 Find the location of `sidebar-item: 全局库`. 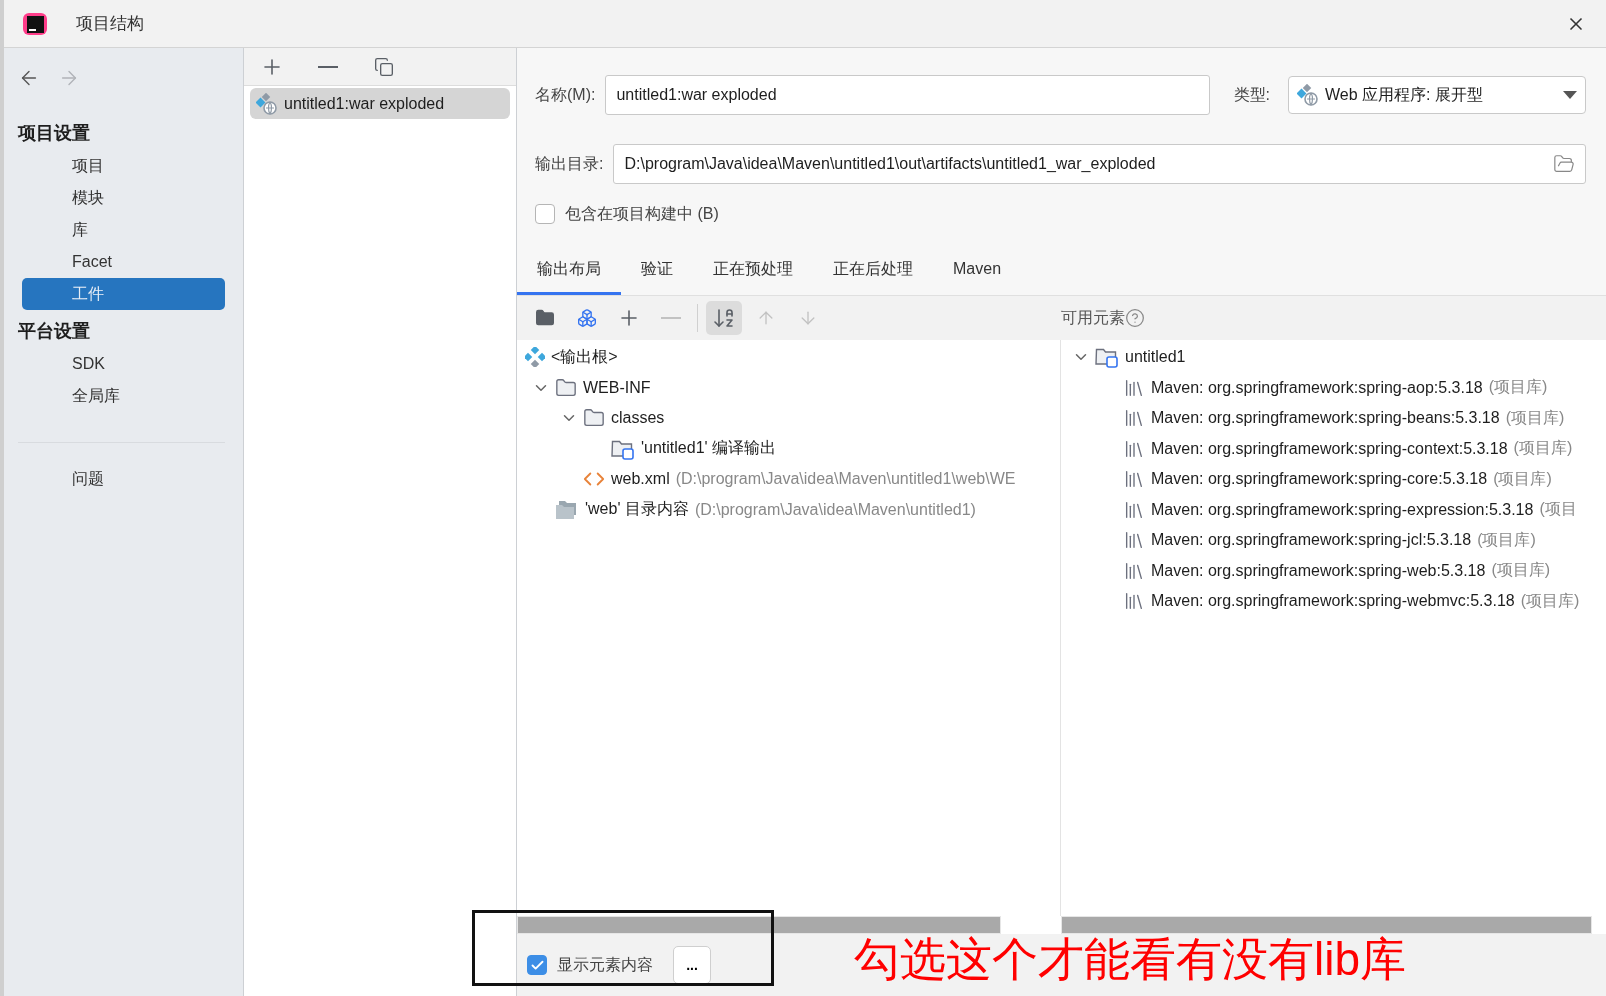

sidebar-item: 全局库 is located at coordinates (123, 396).